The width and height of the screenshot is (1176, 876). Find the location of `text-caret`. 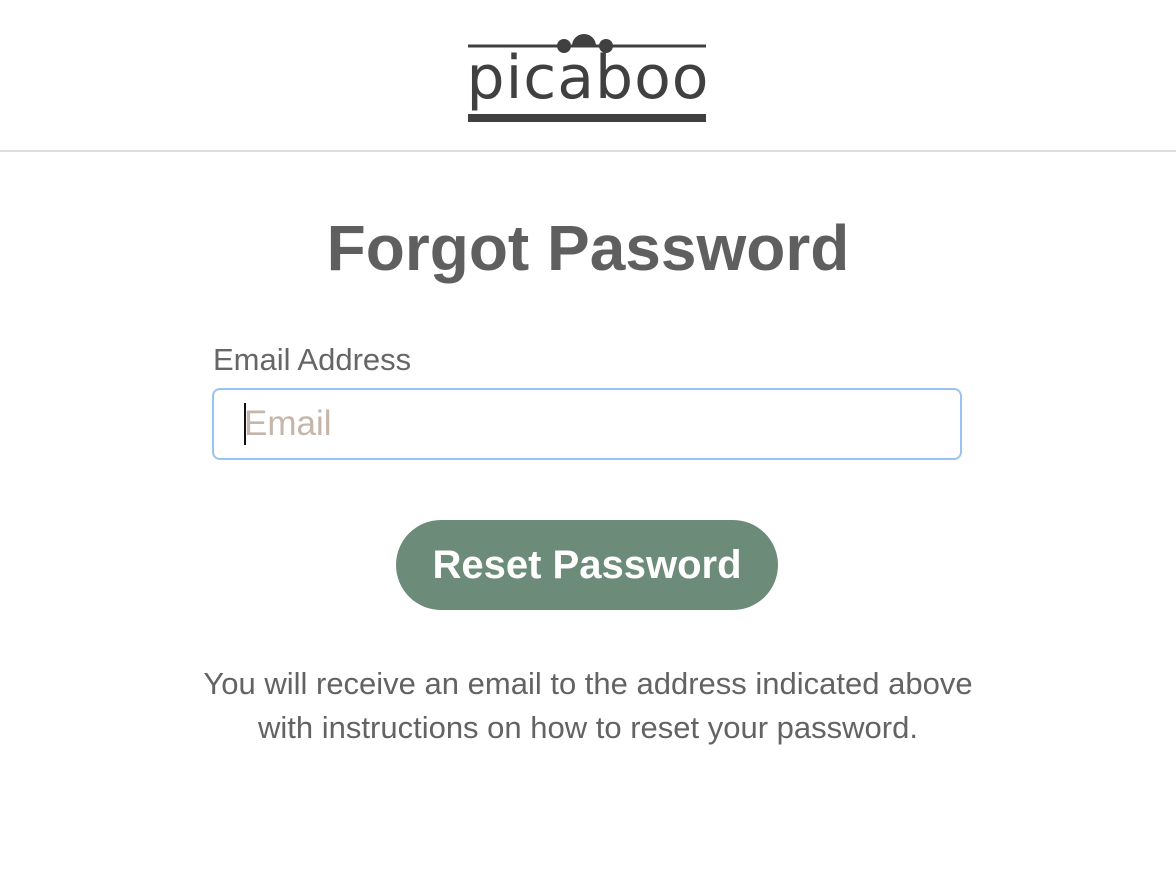

text-caret is located at coordinates (245, 424).